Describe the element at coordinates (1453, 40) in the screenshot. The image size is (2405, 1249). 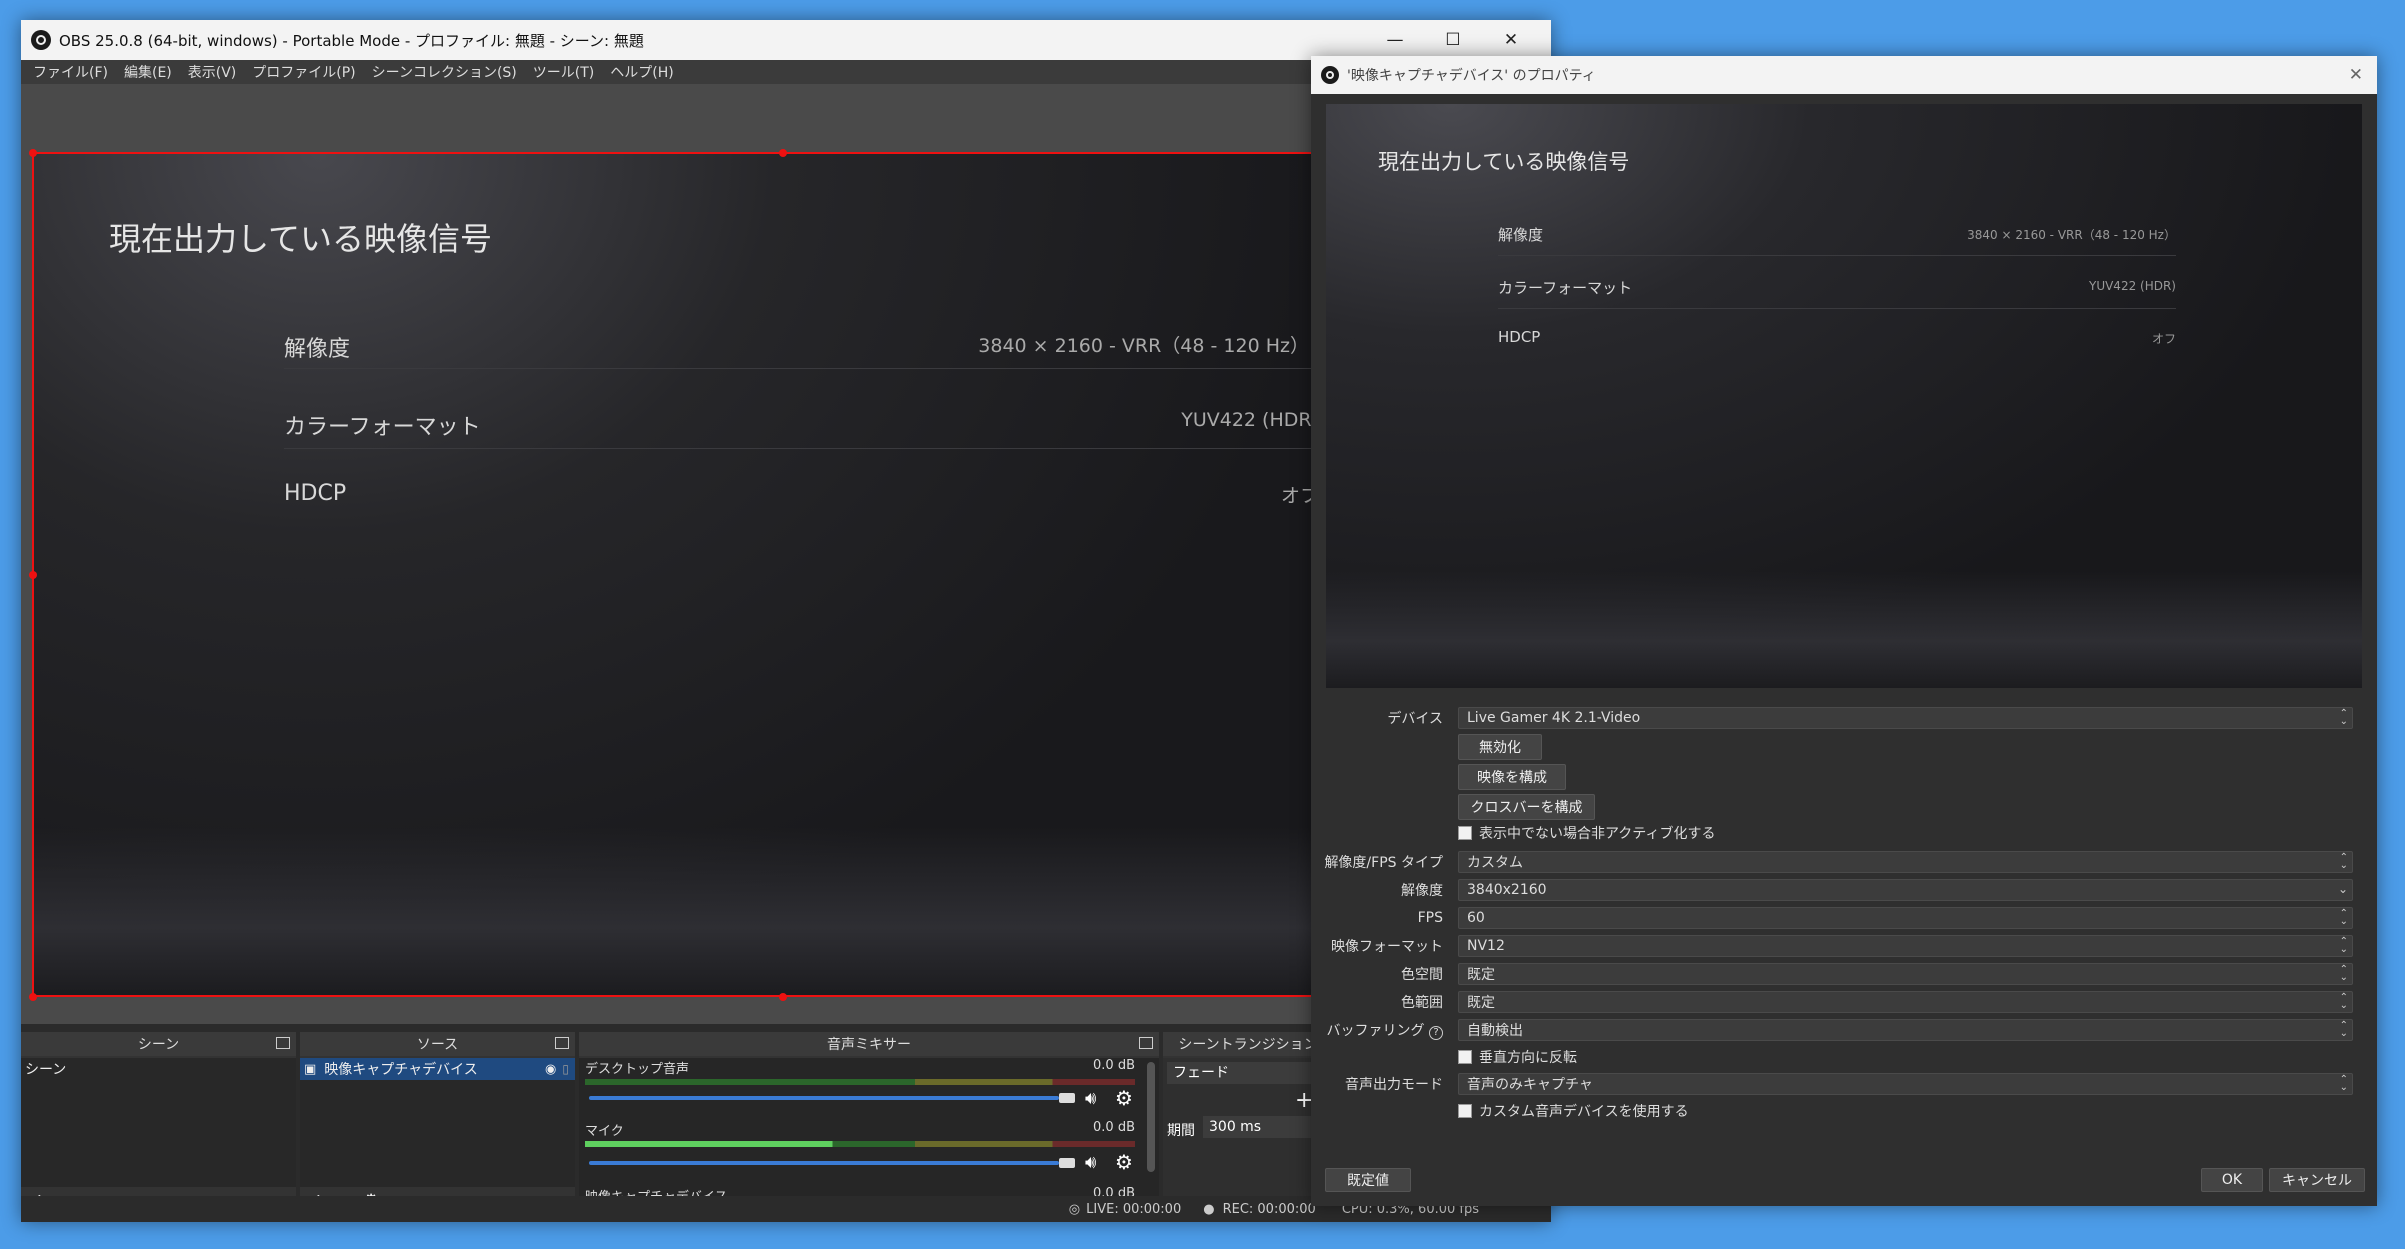
I see `maximize-button: ☐` at that location.